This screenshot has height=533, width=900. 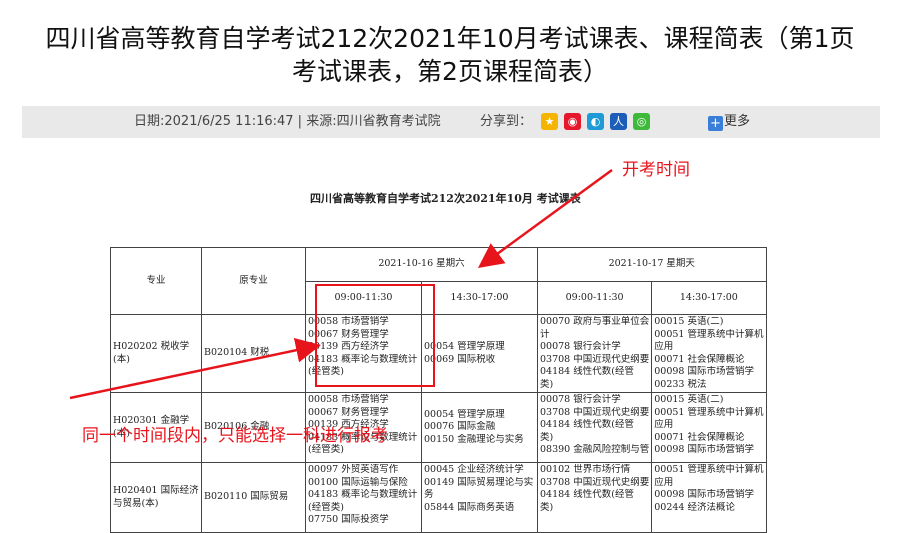 What do you see at coordinates (545, 218) in the screenshot?
I see `arrow-to-time-header` at bounding box center [545, 218].